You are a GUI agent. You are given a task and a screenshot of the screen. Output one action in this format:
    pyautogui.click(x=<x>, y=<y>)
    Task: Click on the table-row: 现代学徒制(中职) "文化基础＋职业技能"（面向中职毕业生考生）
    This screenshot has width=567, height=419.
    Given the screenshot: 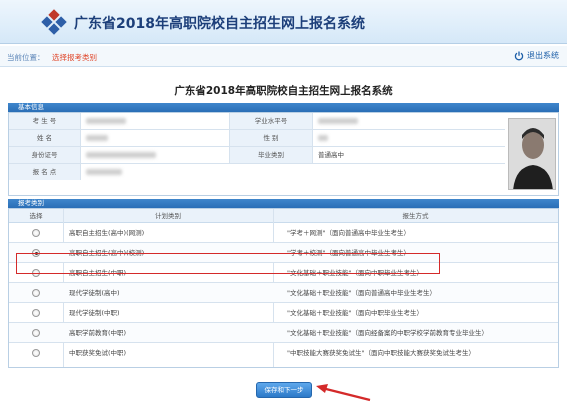 What is the action you would take?
    pyautogui.click(x=283, y=313)
    